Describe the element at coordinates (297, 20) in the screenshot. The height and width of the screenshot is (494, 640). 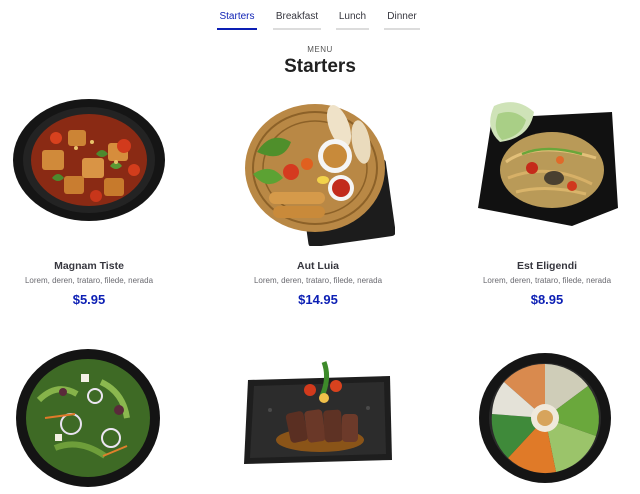
I see `tab-breakfast: Breakfast` at that location.